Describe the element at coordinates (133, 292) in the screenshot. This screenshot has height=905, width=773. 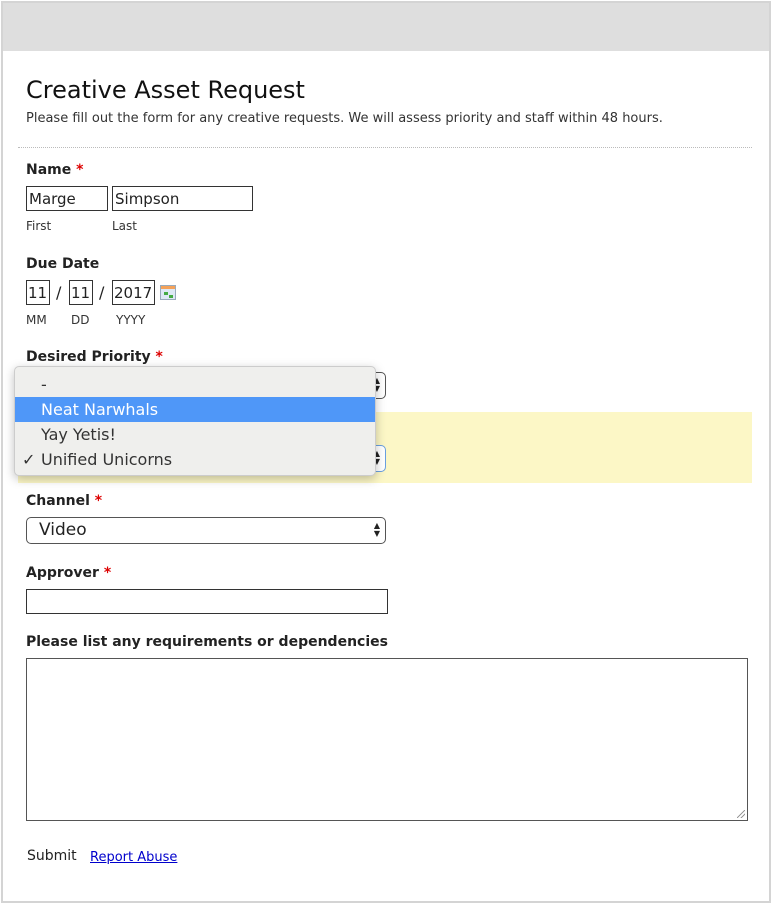
I see `year-input` at that location.